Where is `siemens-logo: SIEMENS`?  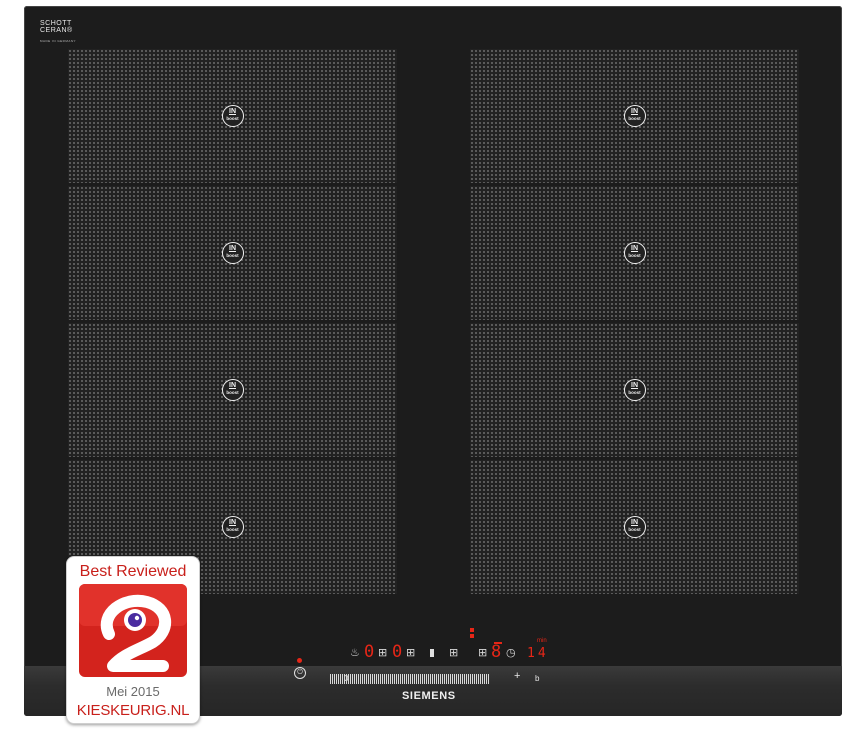 siemens-logo: SIEMENS is located at coordinates (429, 696).